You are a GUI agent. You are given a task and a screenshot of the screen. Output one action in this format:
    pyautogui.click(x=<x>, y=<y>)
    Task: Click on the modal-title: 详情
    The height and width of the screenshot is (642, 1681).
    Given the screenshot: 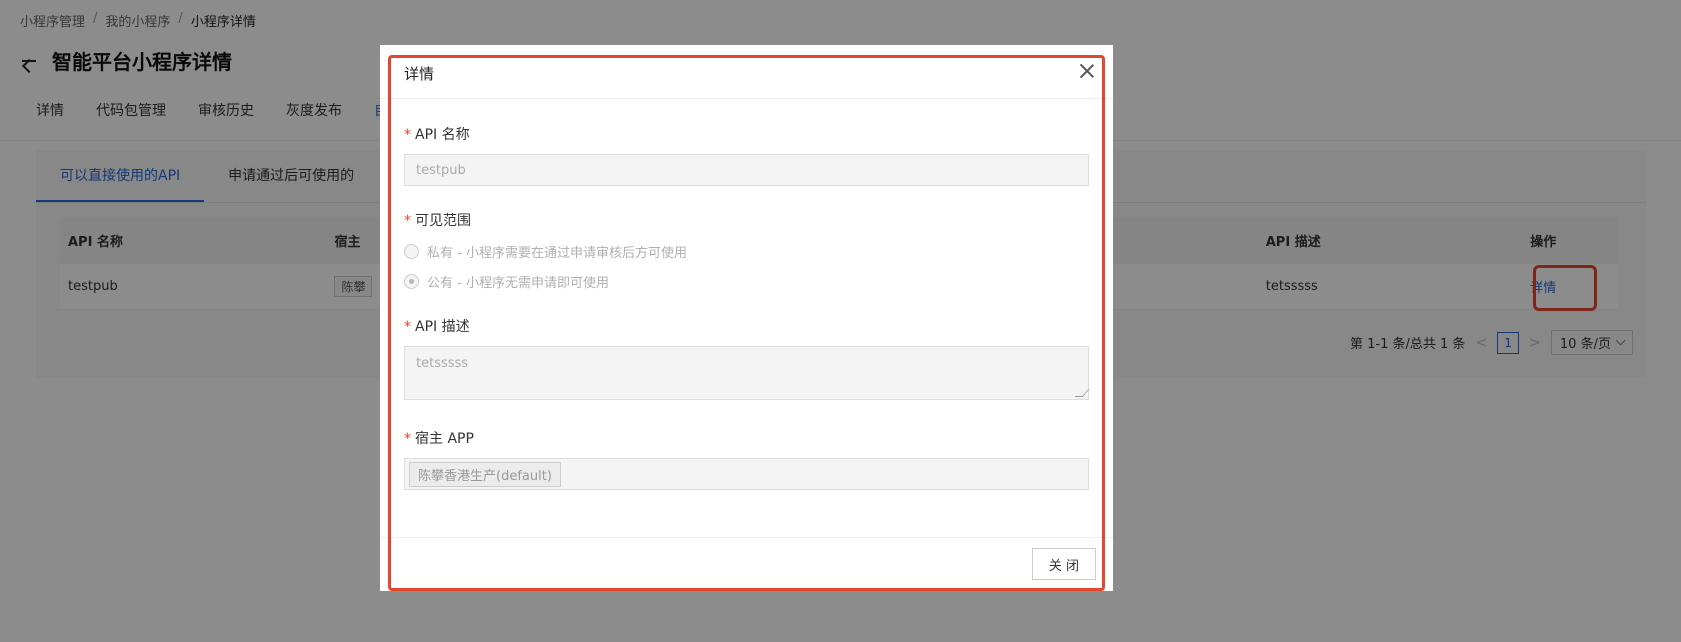 What is the action you would take?
    pyautogui.click(x=419, y=74)
    